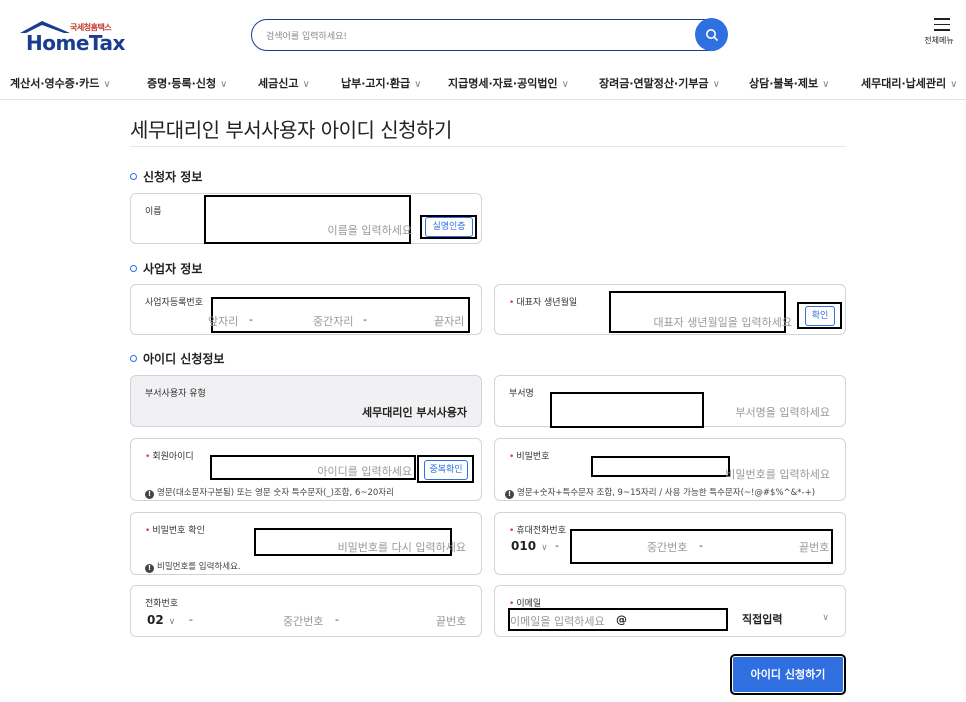 This screenshot has height=702, width=966. What do you see at coordinates (173, 269) in the screenshot?
I see `section-title: 사업자 정보` at bounding box center [173, 269].